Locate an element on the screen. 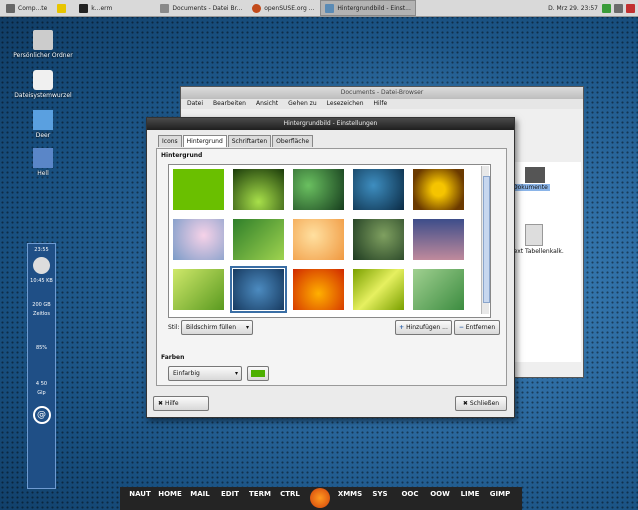 This screenshot has width=638, height=510. taskbar-item-terminal: k...erm is located at coordinates (95, 8).